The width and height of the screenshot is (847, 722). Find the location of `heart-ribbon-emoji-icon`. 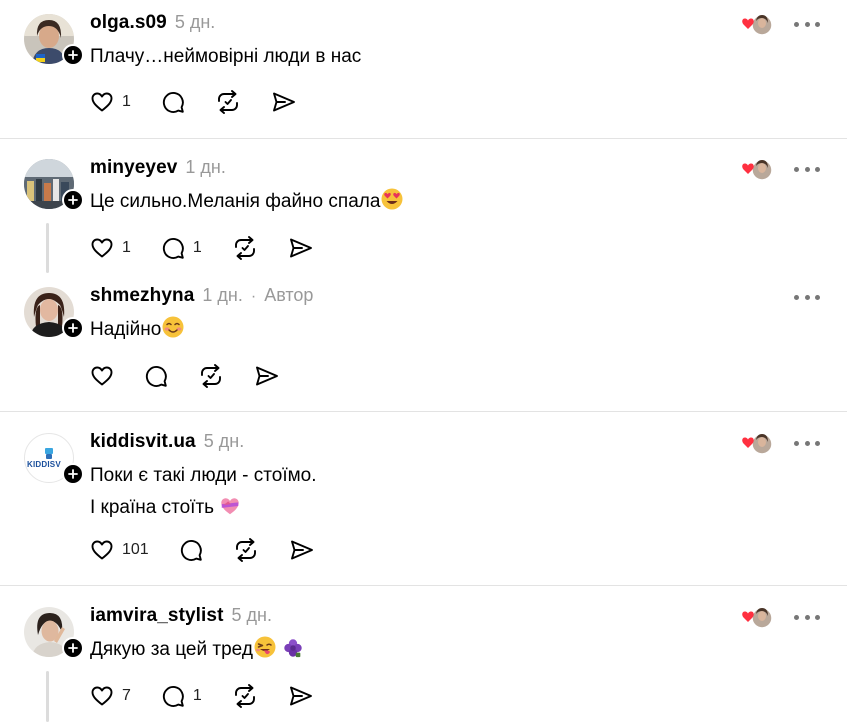

heart-ribbon-emoji-icon is located at coordinates (230, 506).